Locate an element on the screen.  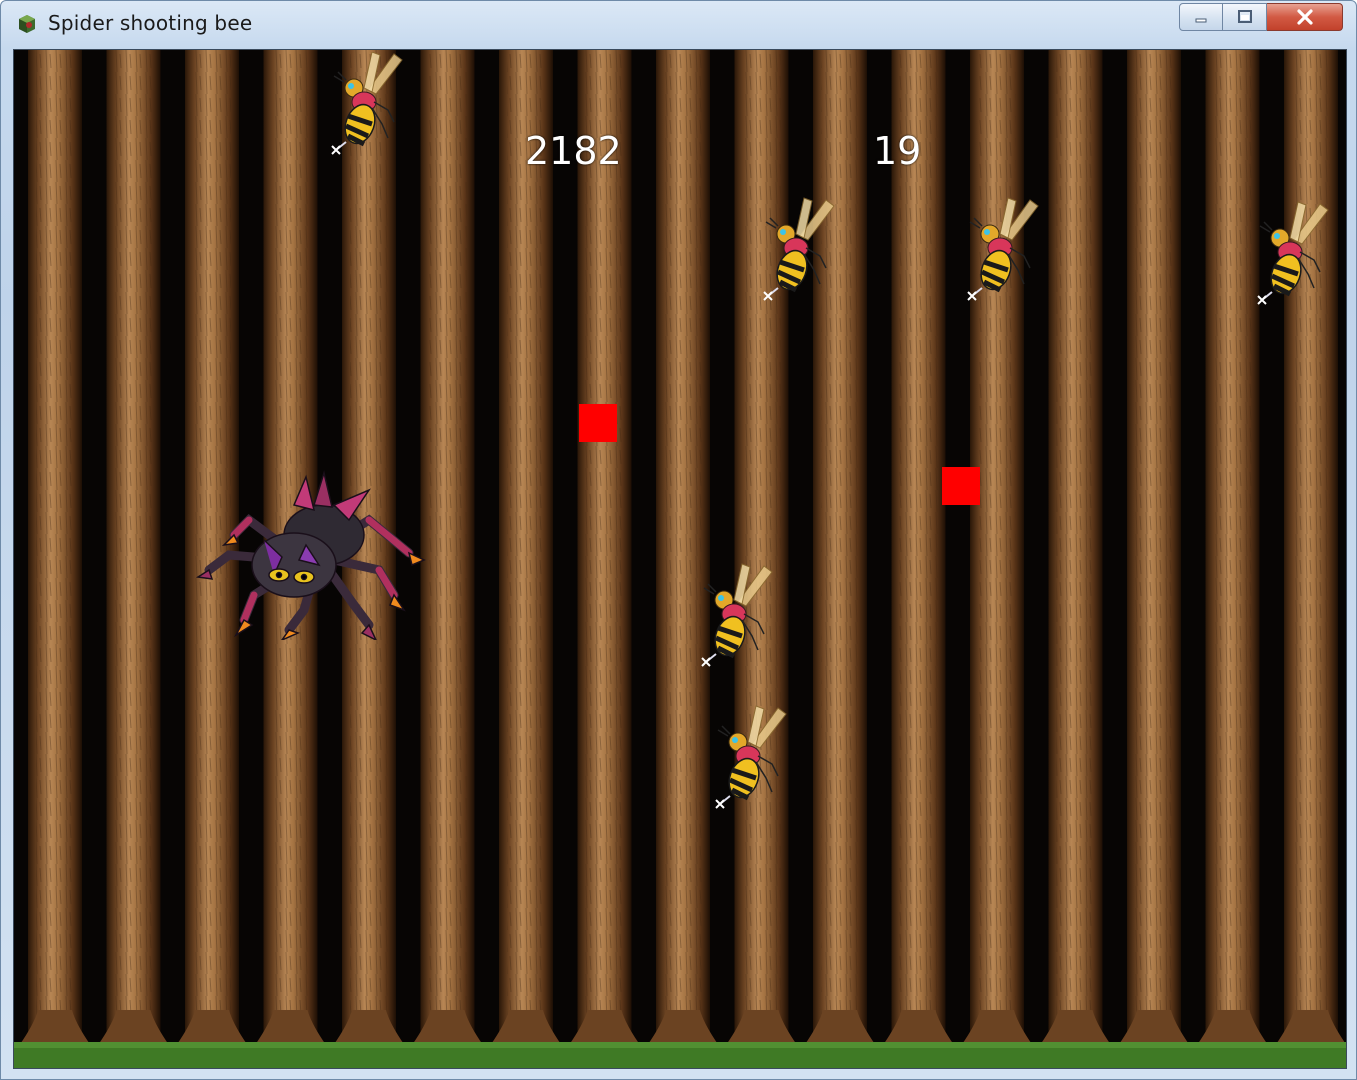
counter-display: 19 is located at coordinates (897, 151).